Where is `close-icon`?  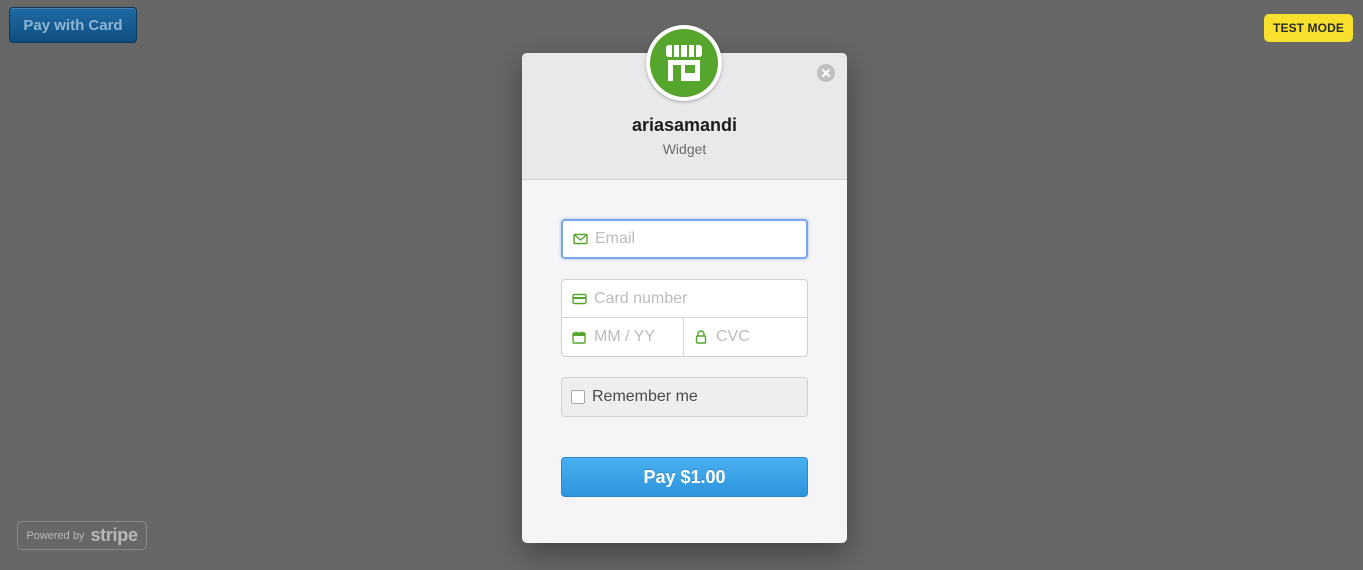 close-icon is located at coordinates (826, 73).